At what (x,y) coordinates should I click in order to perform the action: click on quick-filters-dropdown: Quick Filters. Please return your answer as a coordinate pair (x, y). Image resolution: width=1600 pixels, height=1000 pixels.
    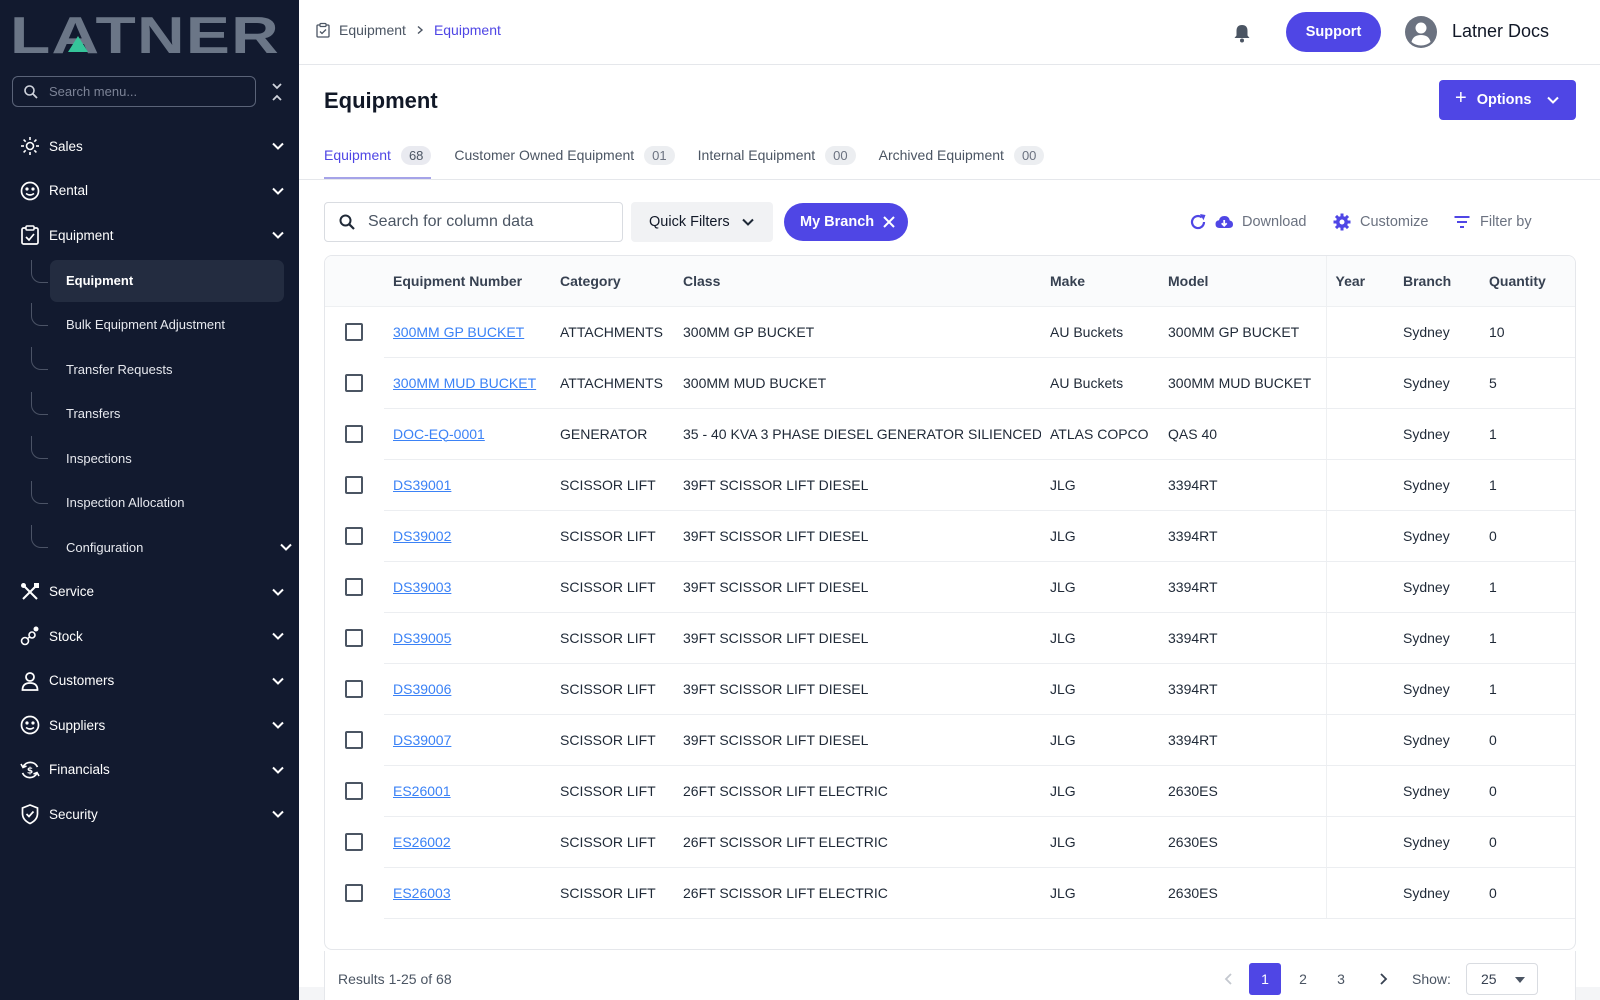
    Looking at the image, I should click on (702, 222).